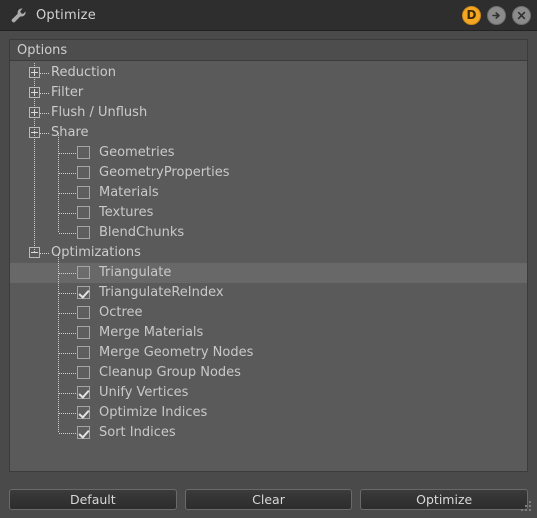 The height and width of the screenshot is (518, 537). Describe the element at coordinates (268, 499) in the screenshot. I see `clear-button: Clear` at that location.